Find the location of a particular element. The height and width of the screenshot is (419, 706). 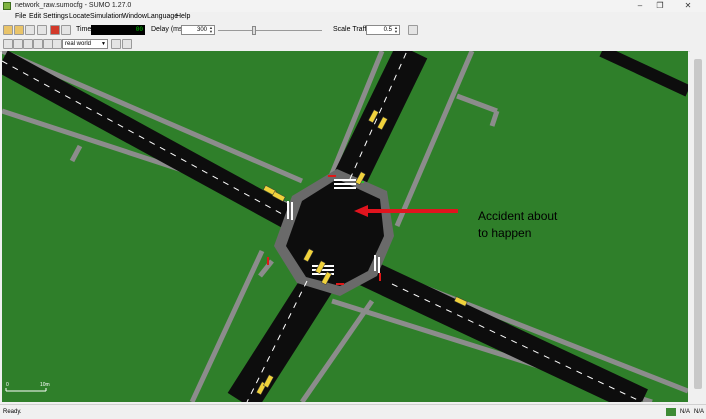

scale-start-label: 0 is located at coordinates (7, 385).